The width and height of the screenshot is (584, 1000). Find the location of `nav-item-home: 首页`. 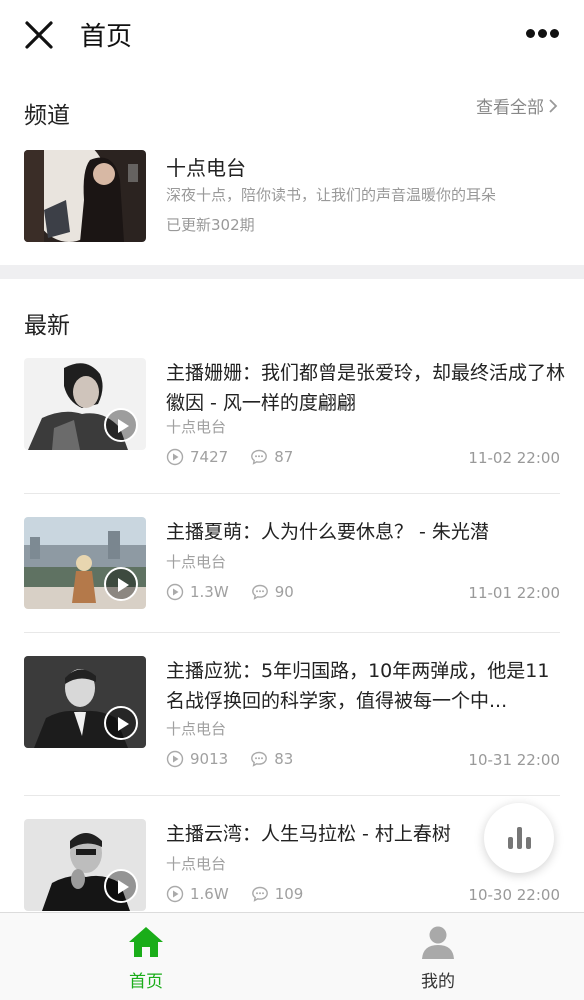

nav-item-home: 首页 is located at coordinates (146, 958).